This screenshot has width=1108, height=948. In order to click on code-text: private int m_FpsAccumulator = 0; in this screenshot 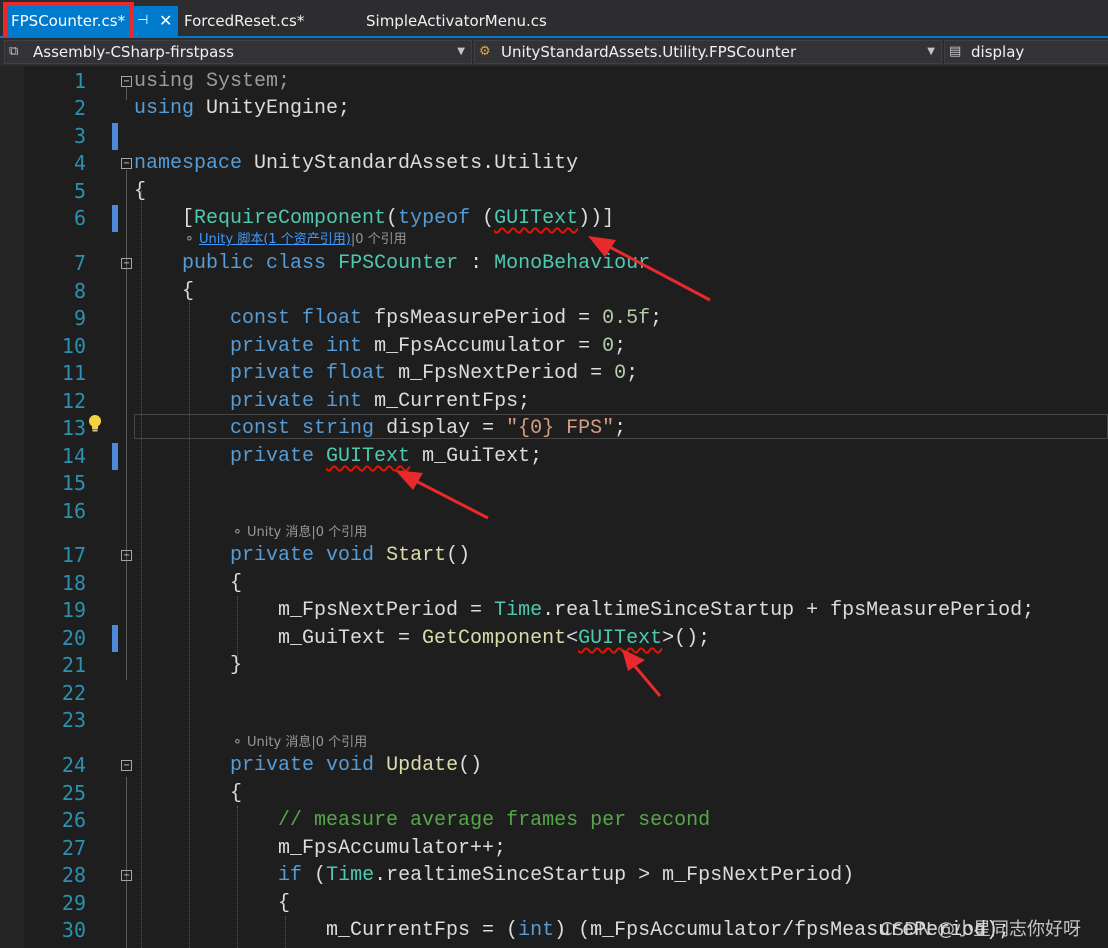, I will do `click(428, 346)`.